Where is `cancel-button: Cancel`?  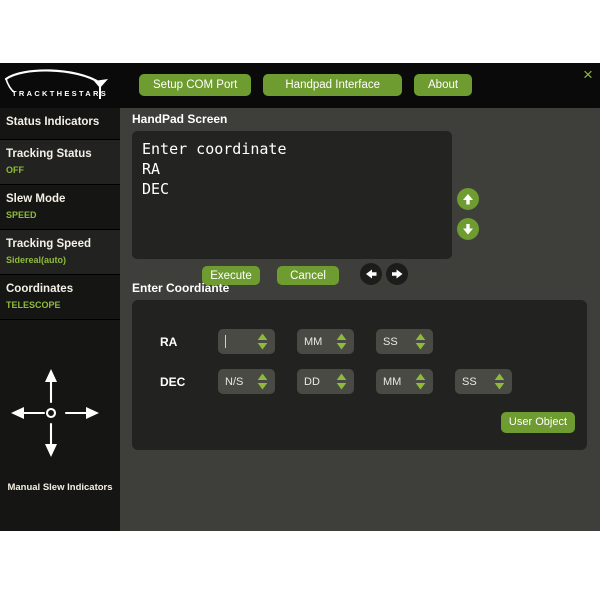 cancel-button: Cancel is located at coordinates (308, 275).